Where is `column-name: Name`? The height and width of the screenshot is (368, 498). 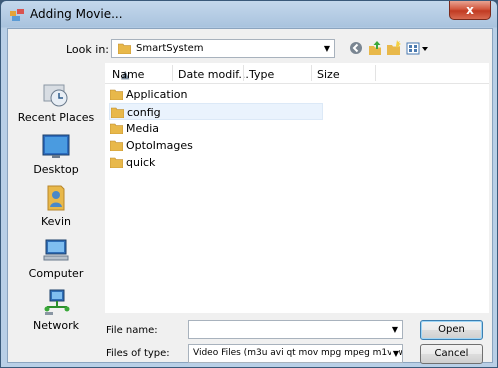
column-name: Name is located at coordinates (128, 74).